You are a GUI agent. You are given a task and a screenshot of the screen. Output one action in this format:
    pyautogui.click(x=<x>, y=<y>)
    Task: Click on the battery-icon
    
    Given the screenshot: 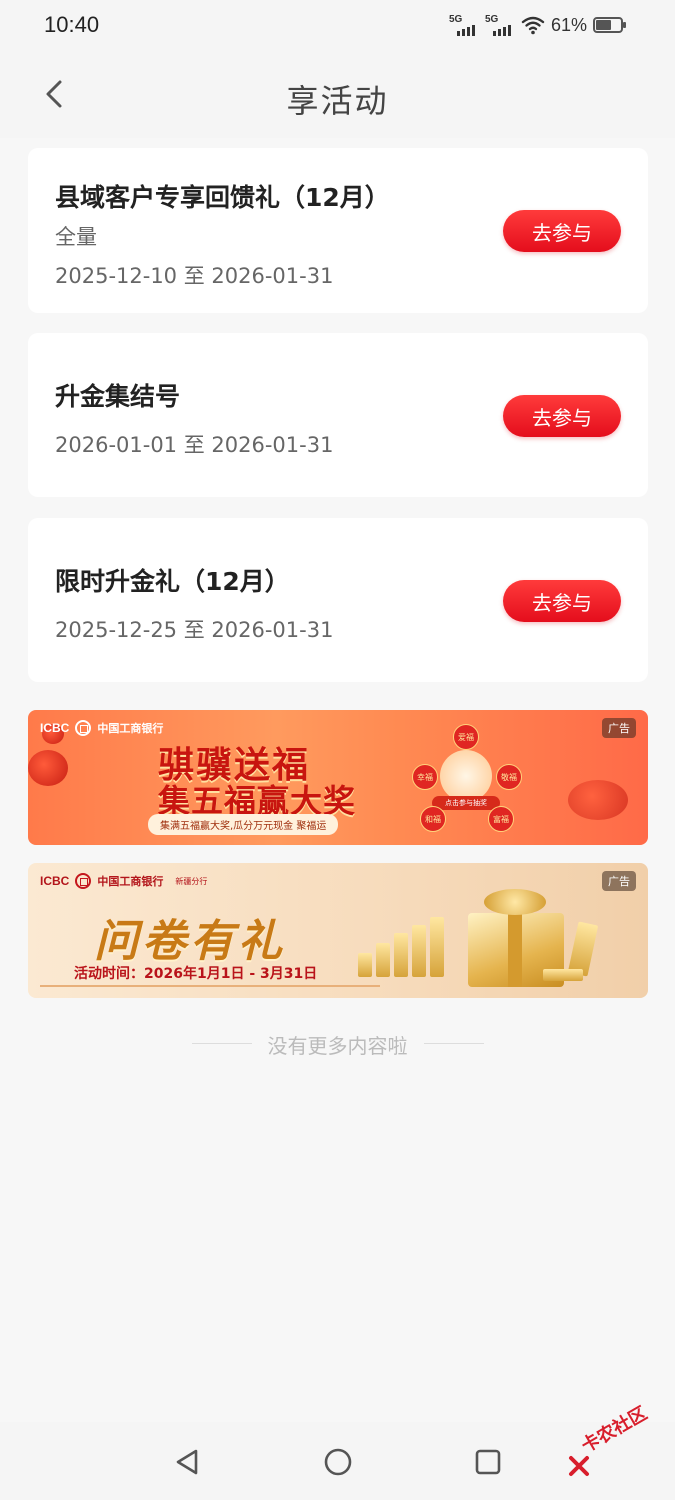 What is the action you would take?
    pyautogui.click(x=609, y=25)
    